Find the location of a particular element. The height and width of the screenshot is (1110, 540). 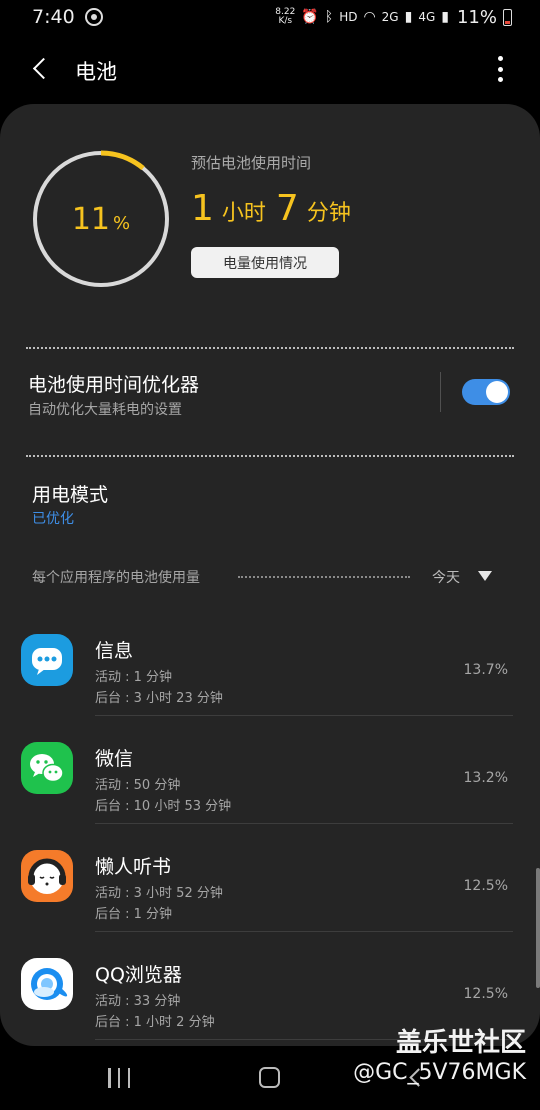

signal-icon-2: ▮ is located at coordinates (445, 17).